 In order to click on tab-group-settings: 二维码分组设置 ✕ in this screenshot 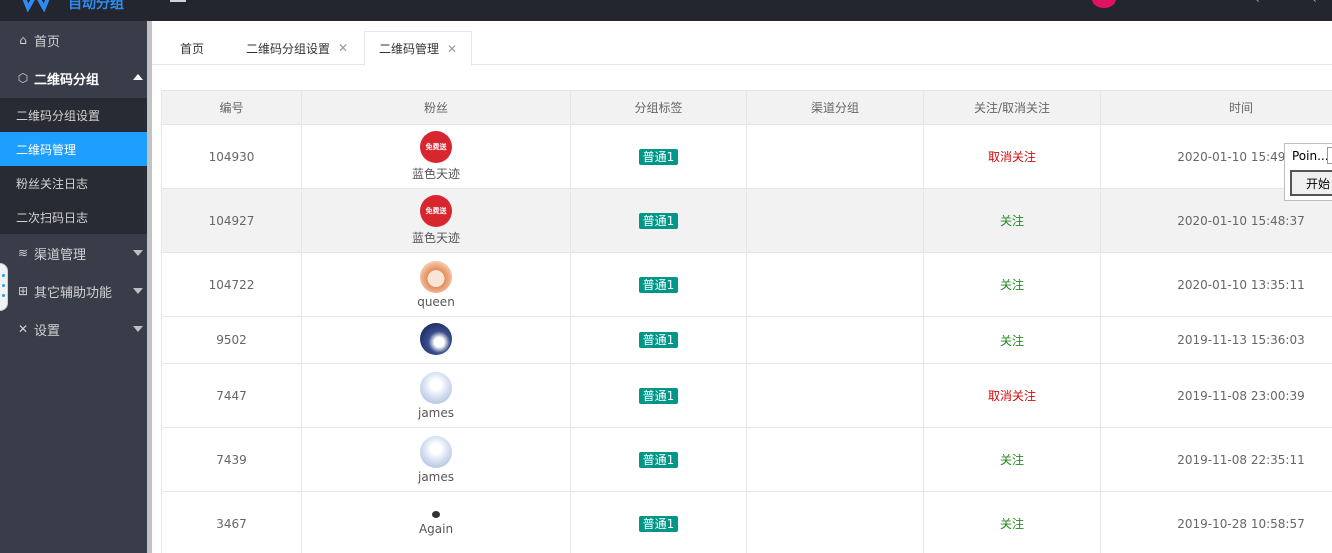, I will do `click(290, 48)`.